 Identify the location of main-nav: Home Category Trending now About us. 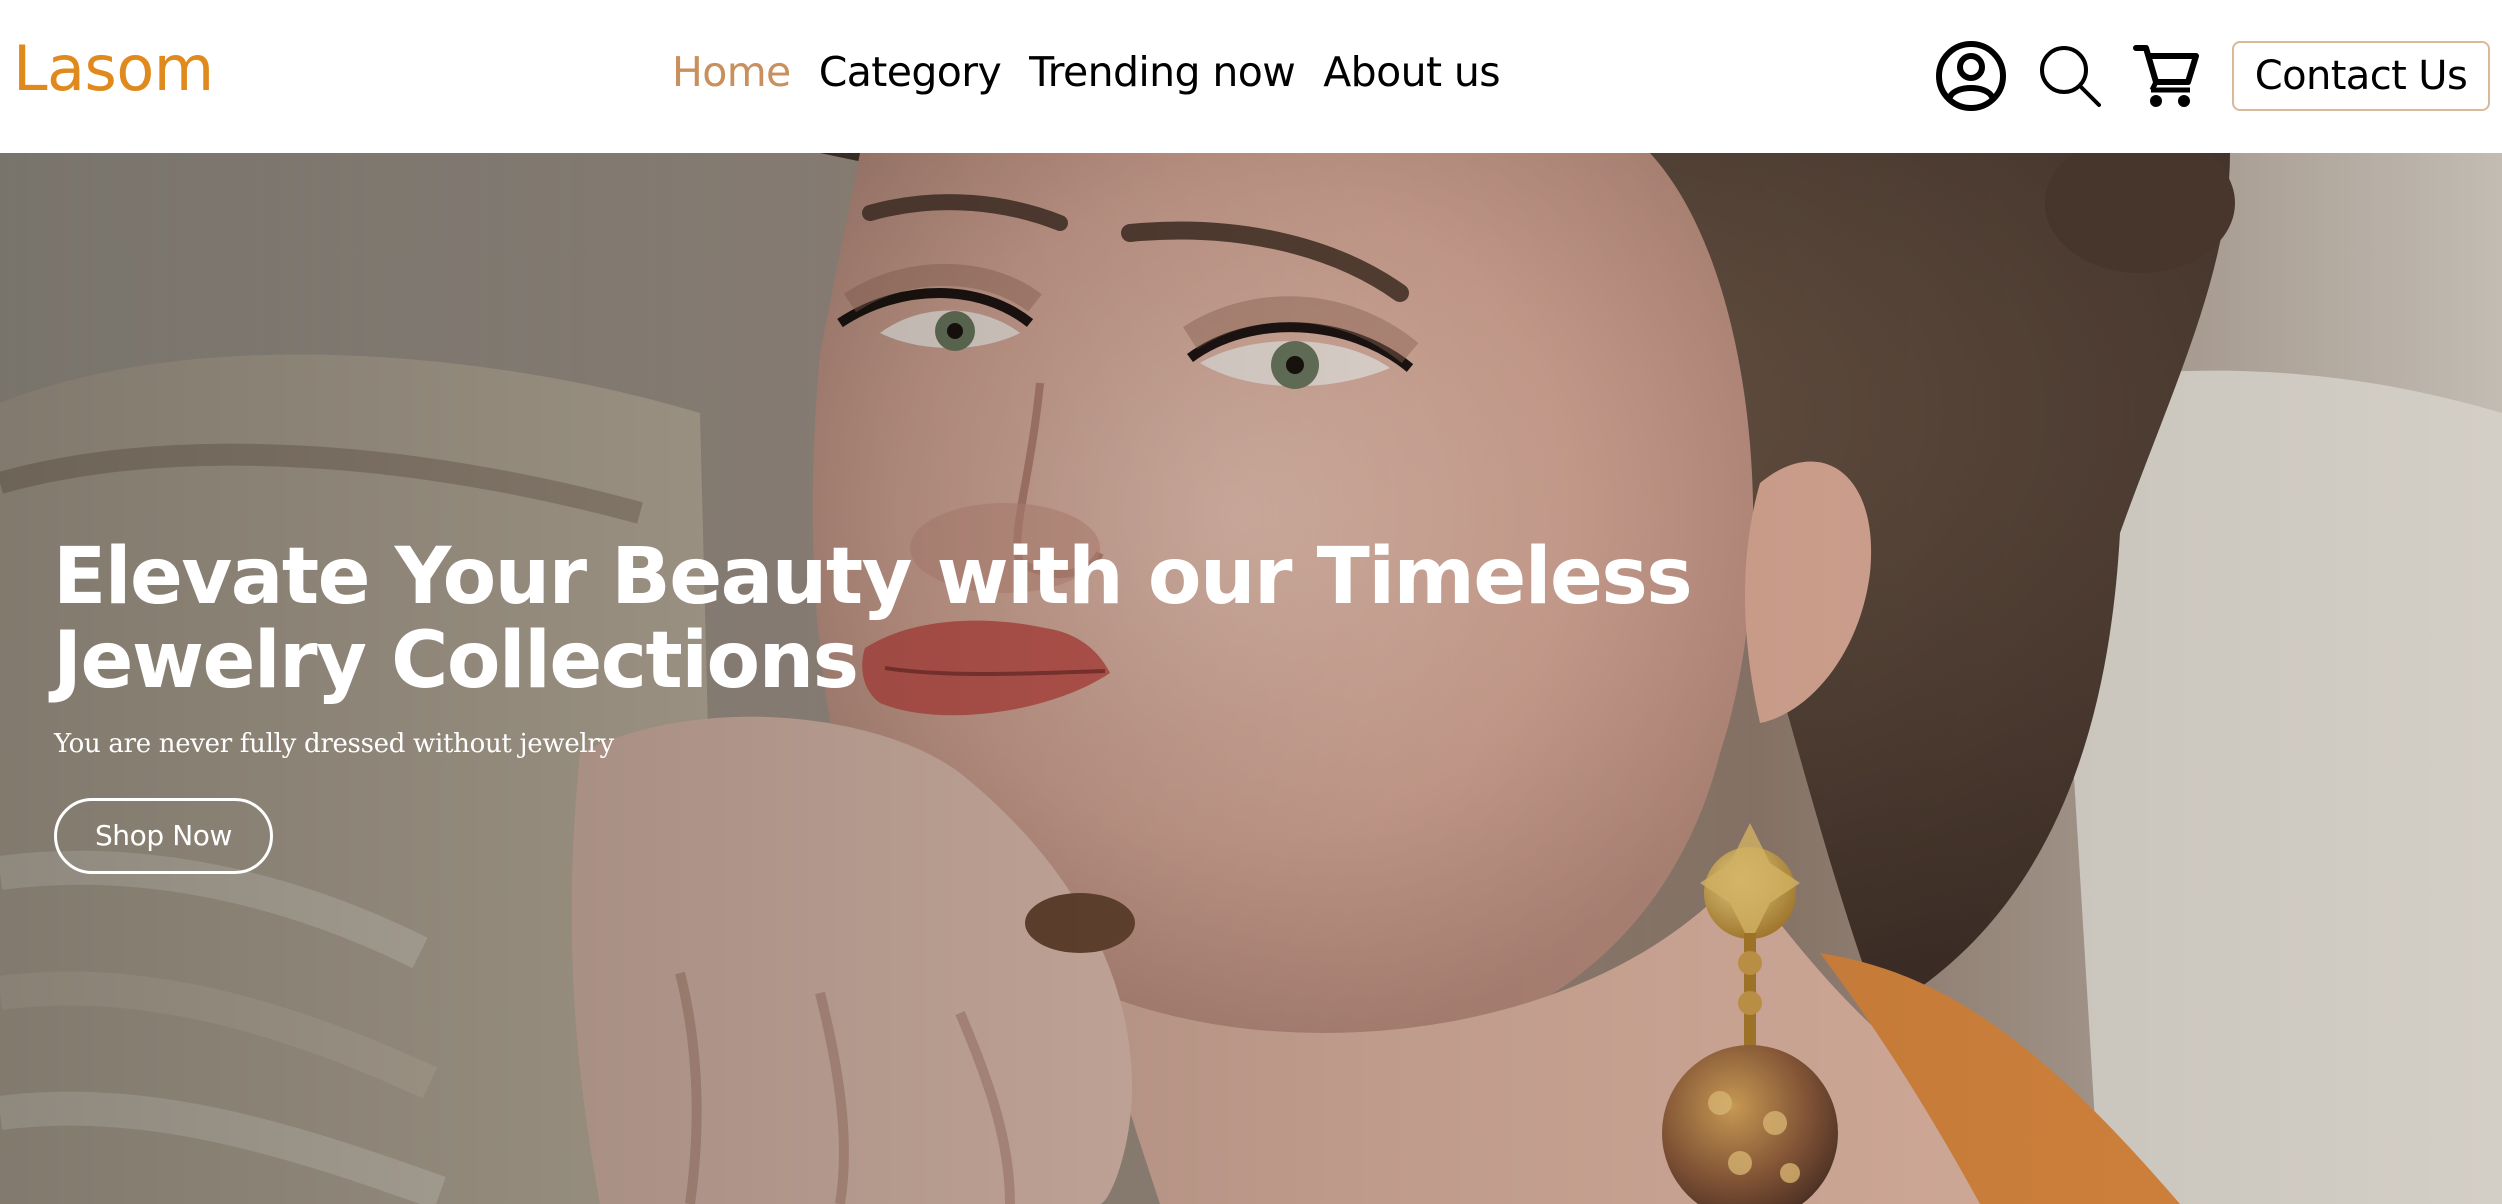
(1086, 72).